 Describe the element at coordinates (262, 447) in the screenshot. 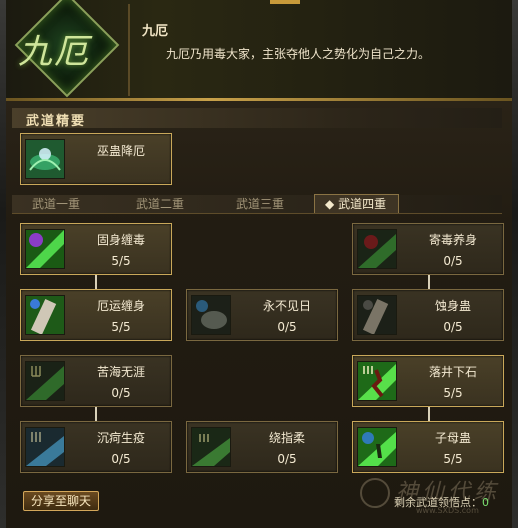

I see `skill-card: 绕指柔 0/5` at that location.